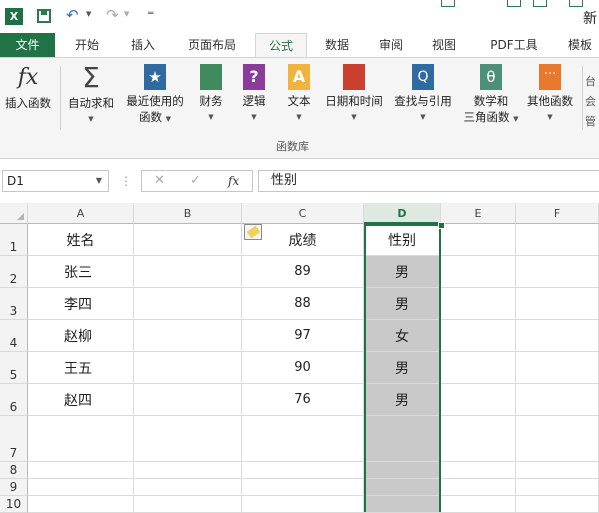 The width and height of the screenshot is (599, 513). What do you see at coordinates (81, 504) in the screenshot?
I see `cell-a10` at bounding box center [81, 504].